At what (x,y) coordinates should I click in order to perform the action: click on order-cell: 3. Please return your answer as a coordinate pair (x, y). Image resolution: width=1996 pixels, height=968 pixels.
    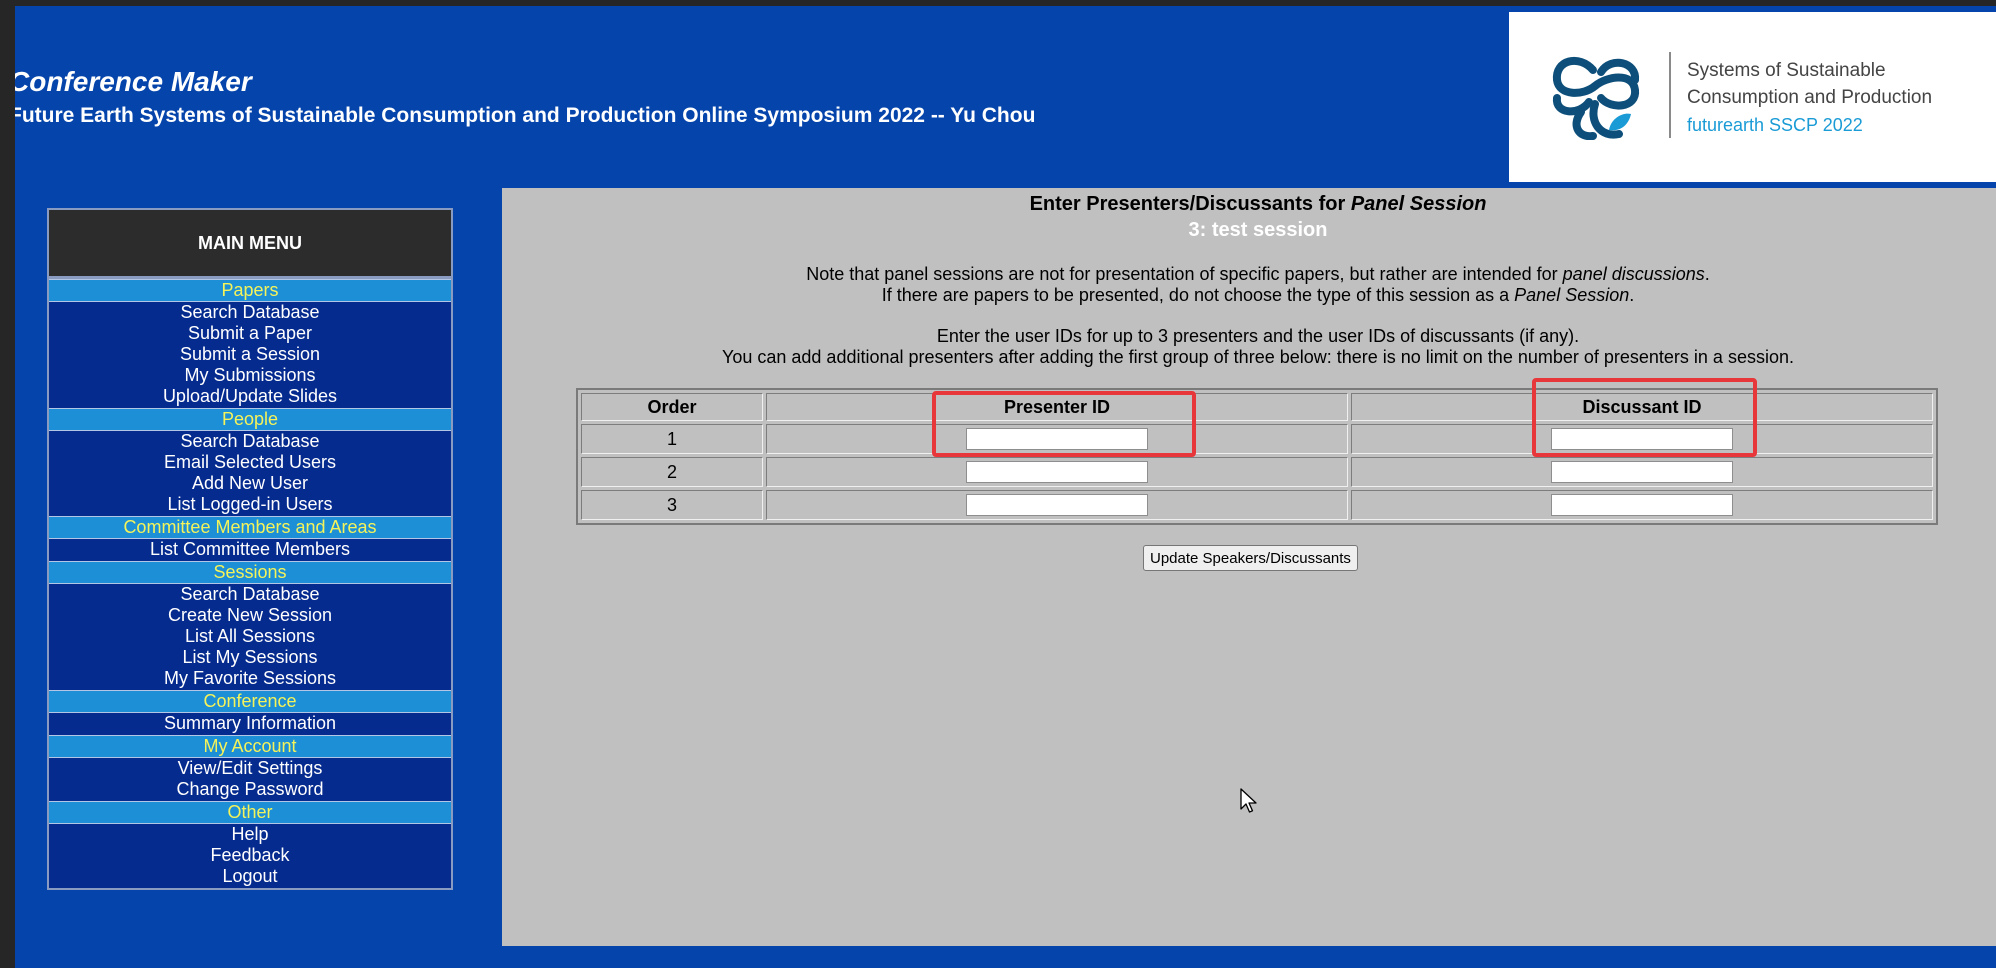
    Looking at the image, I should click on (672, 505).